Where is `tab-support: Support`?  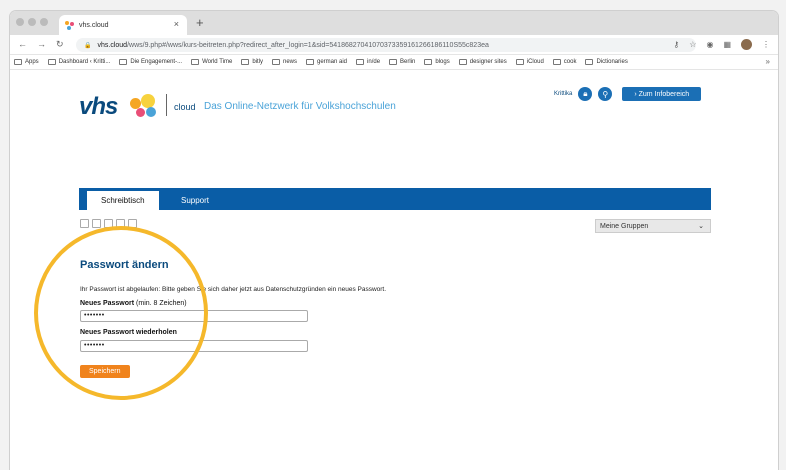 tab-support: Support is located at coordinates (195, 200).